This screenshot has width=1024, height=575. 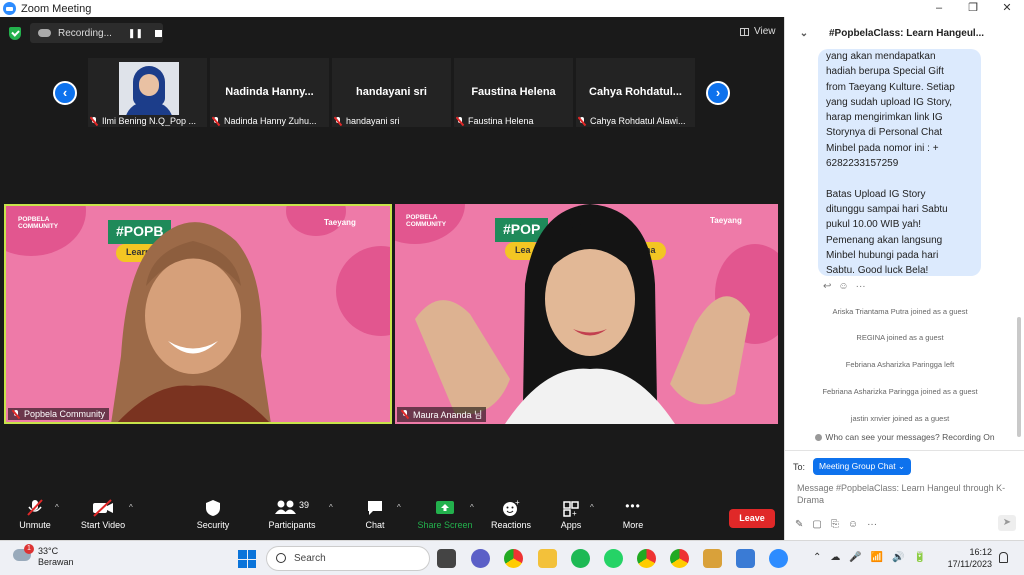 I want to click on search-icon, so click(x=281, y=558).